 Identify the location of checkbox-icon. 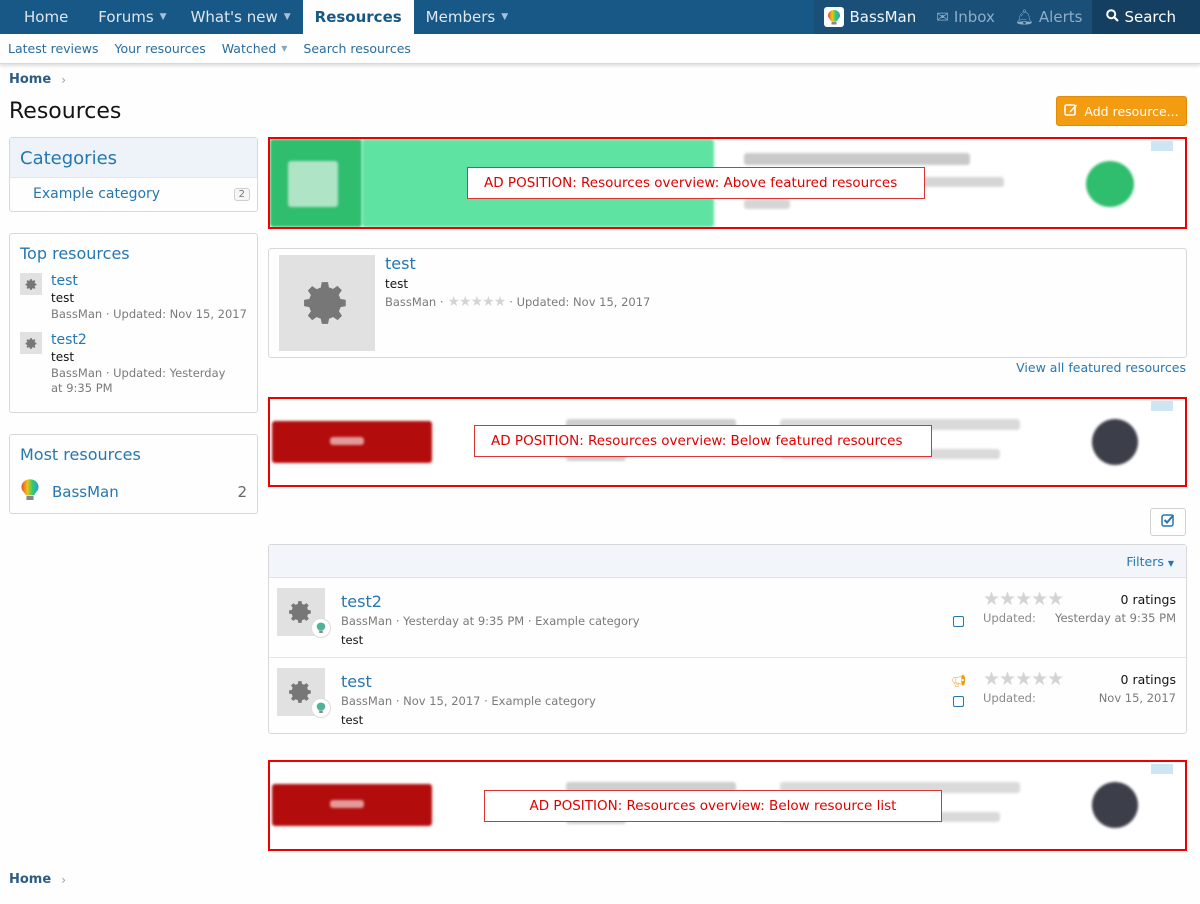
(1168, 522).